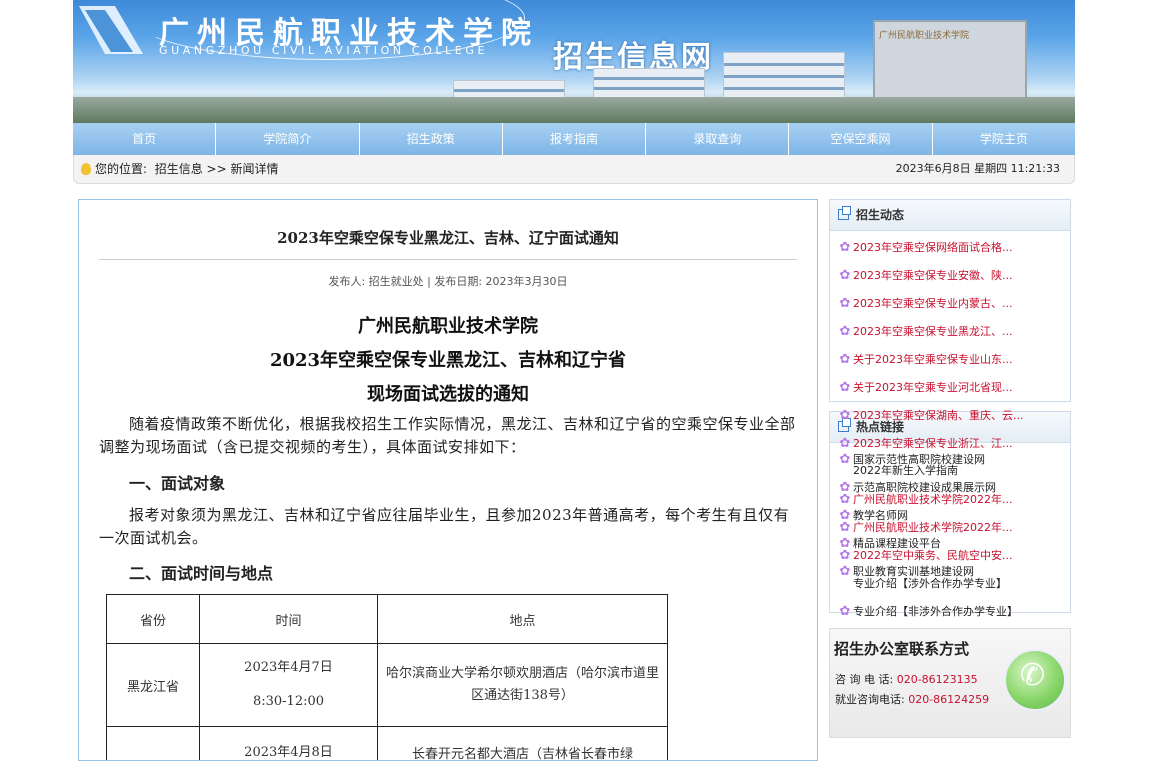  What do you see at coordinates (1035, 680) in the screenshot?
I see `phone-icon` at bounding box center [1035, 680].